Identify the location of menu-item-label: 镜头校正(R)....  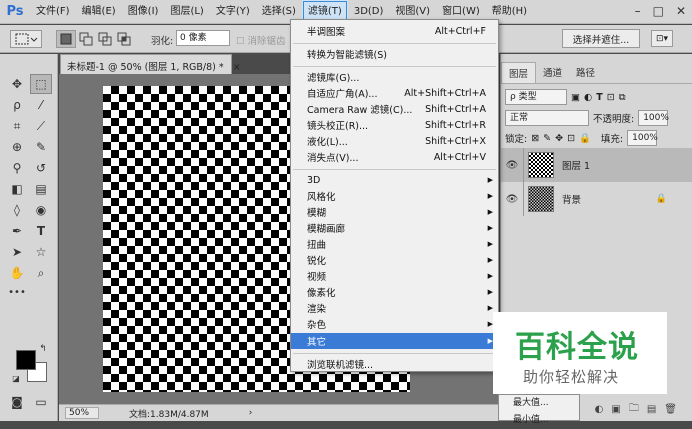
(338, 126).